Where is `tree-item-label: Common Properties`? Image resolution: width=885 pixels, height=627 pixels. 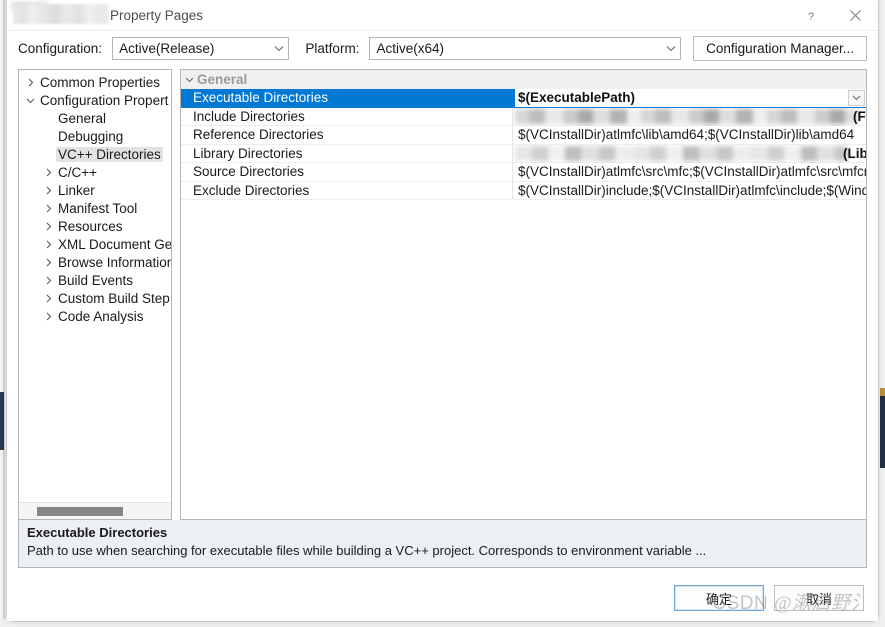
tree-item-label: Common Properties is located at coordinates (100, 82).